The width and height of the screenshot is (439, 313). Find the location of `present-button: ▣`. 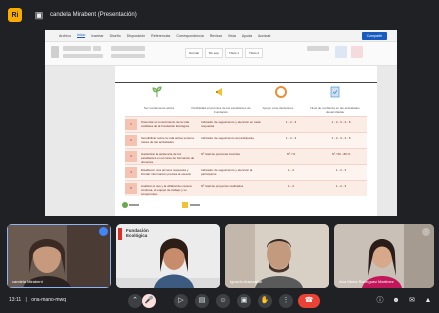

present-button: ▣ is located at coordinates (244, 301).